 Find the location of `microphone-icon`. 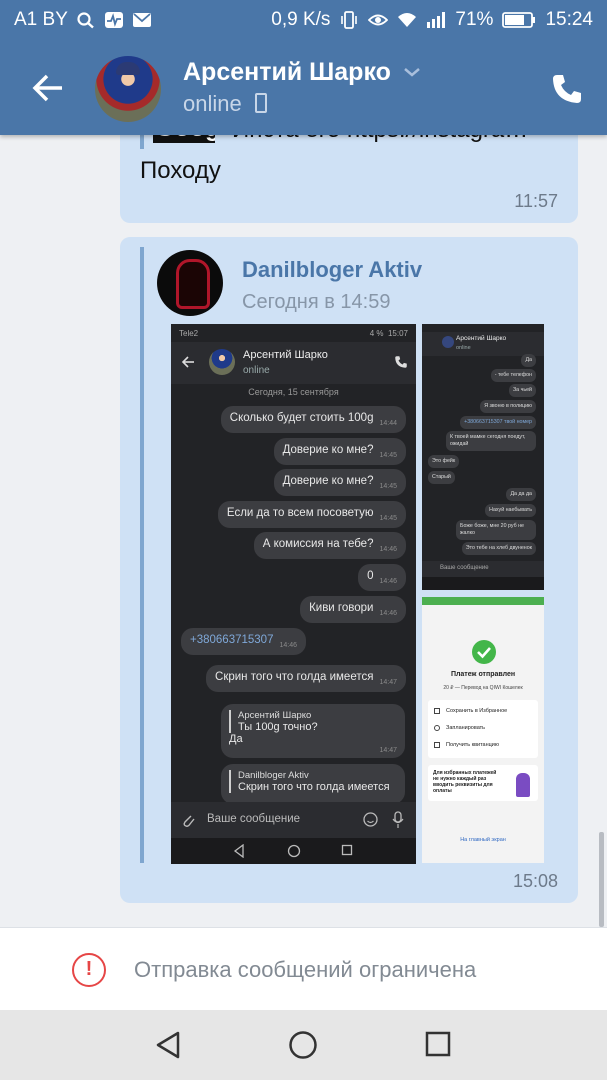

microphone-icon is located at coordinates (398, 819).